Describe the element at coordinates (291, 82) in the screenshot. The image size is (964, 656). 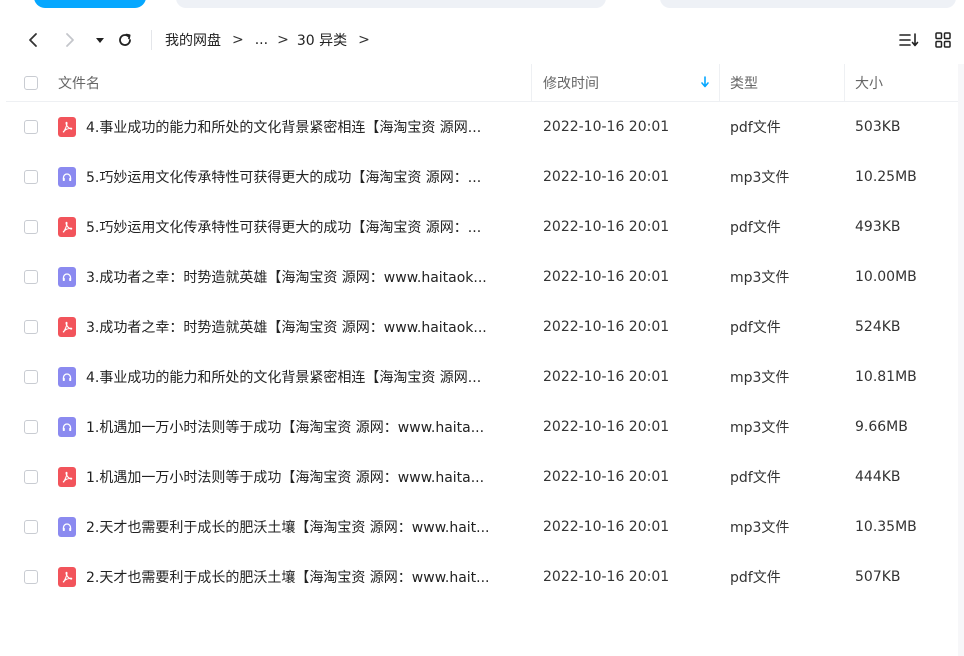
I see `column-header-name: 文件名` at that location.